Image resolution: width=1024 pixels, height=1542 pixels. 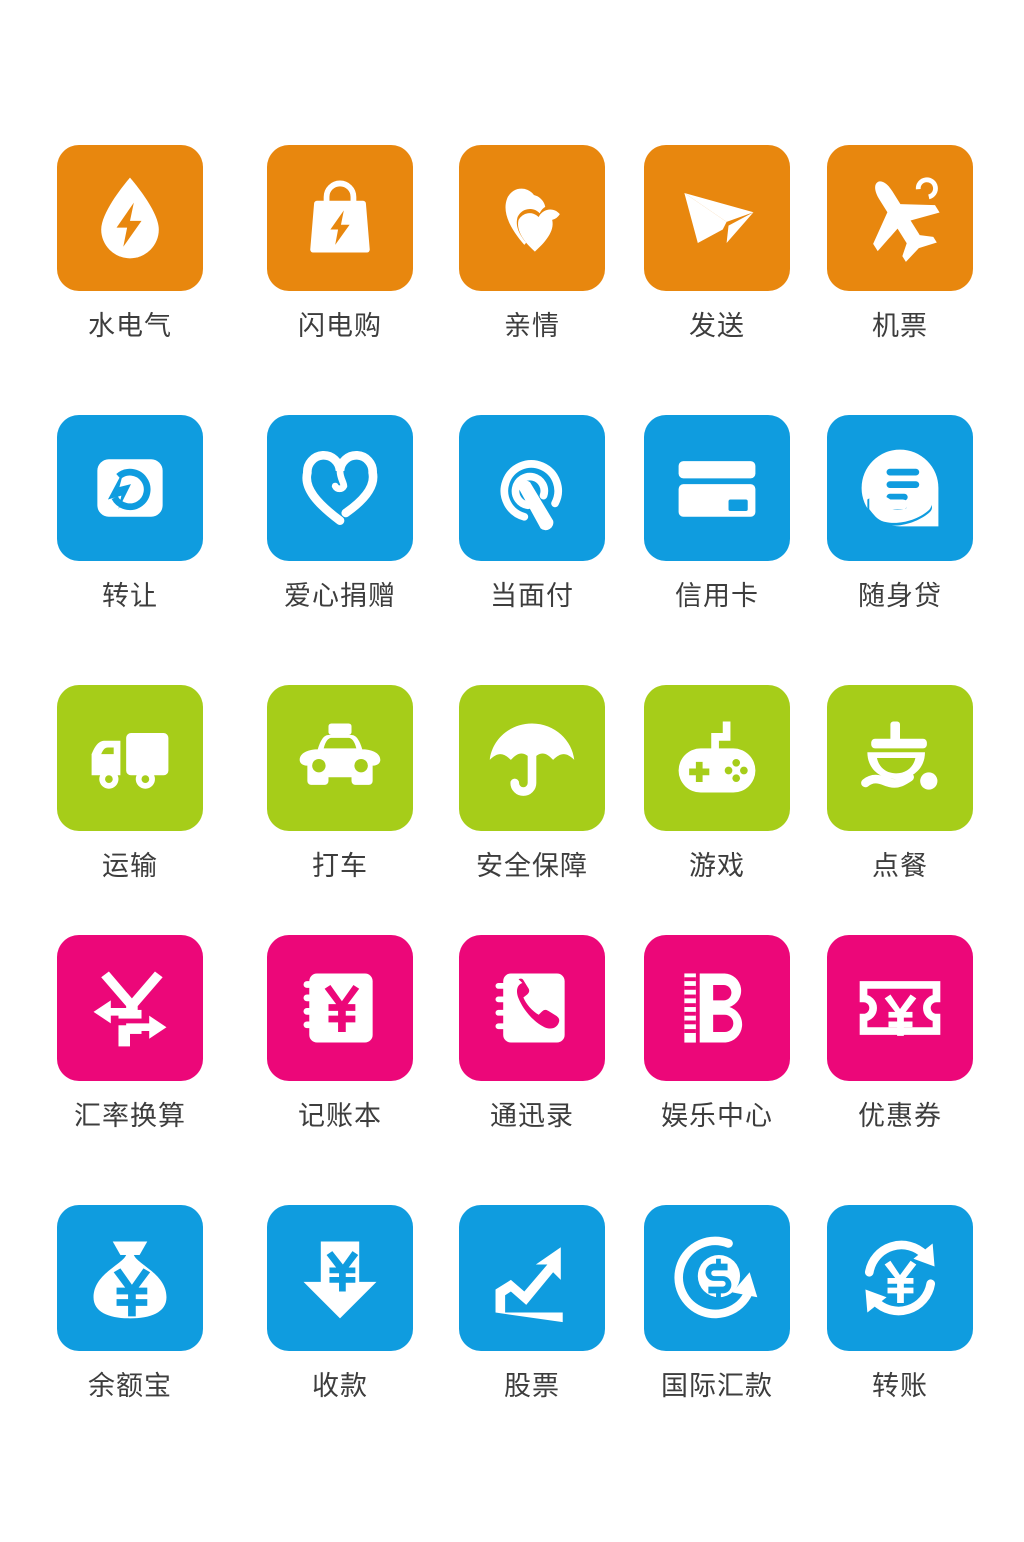 I want to click on icon-cell-transport: 运输, so click(x=130, y=784).